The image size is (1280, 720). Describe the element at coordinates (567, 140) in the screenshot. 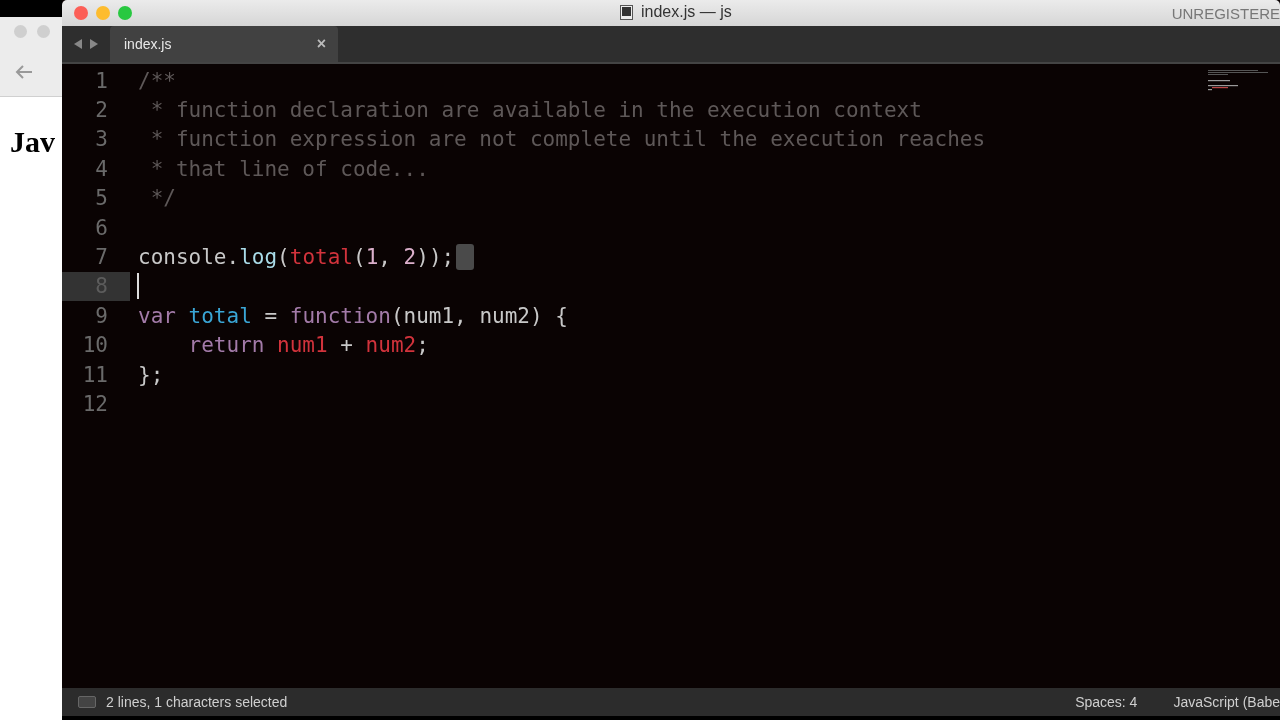

I see `code-line: * function expression are not complete until the execution reaches` at that location.